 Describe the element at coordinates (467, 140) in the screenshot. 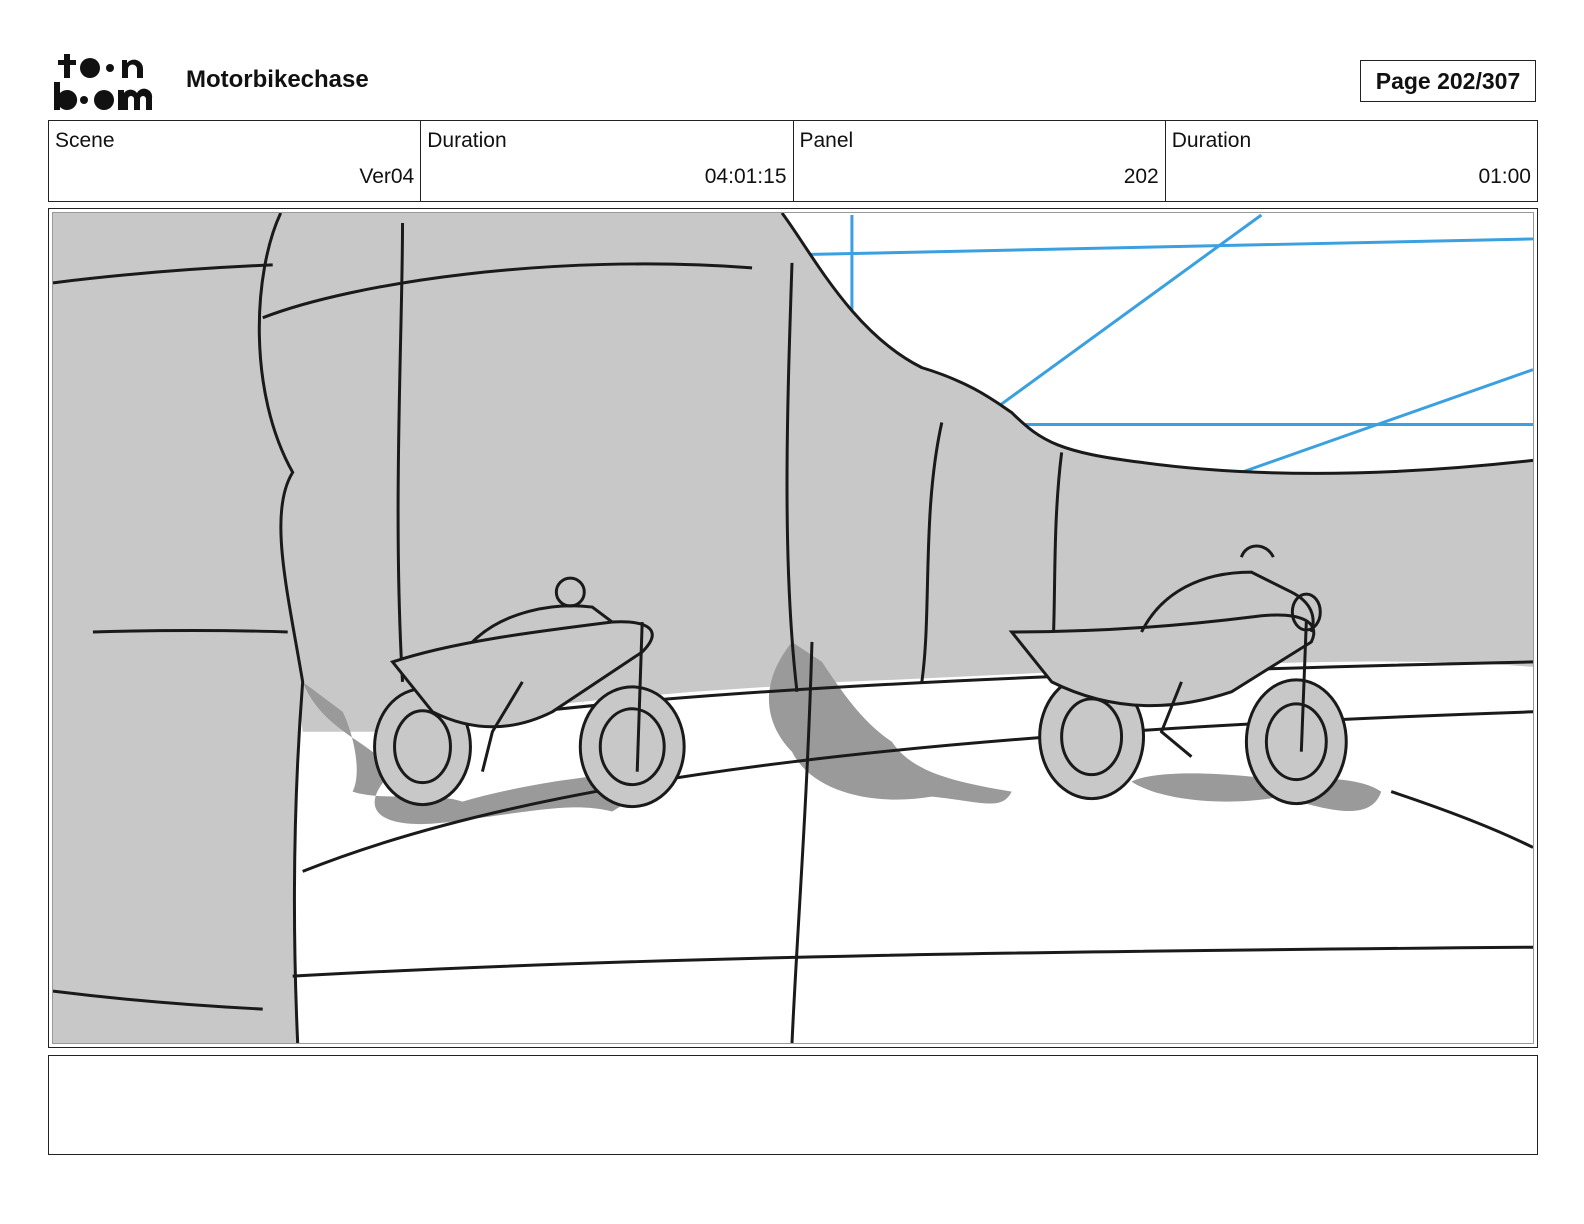

I see `scene-duration-label: Duration` at that location.